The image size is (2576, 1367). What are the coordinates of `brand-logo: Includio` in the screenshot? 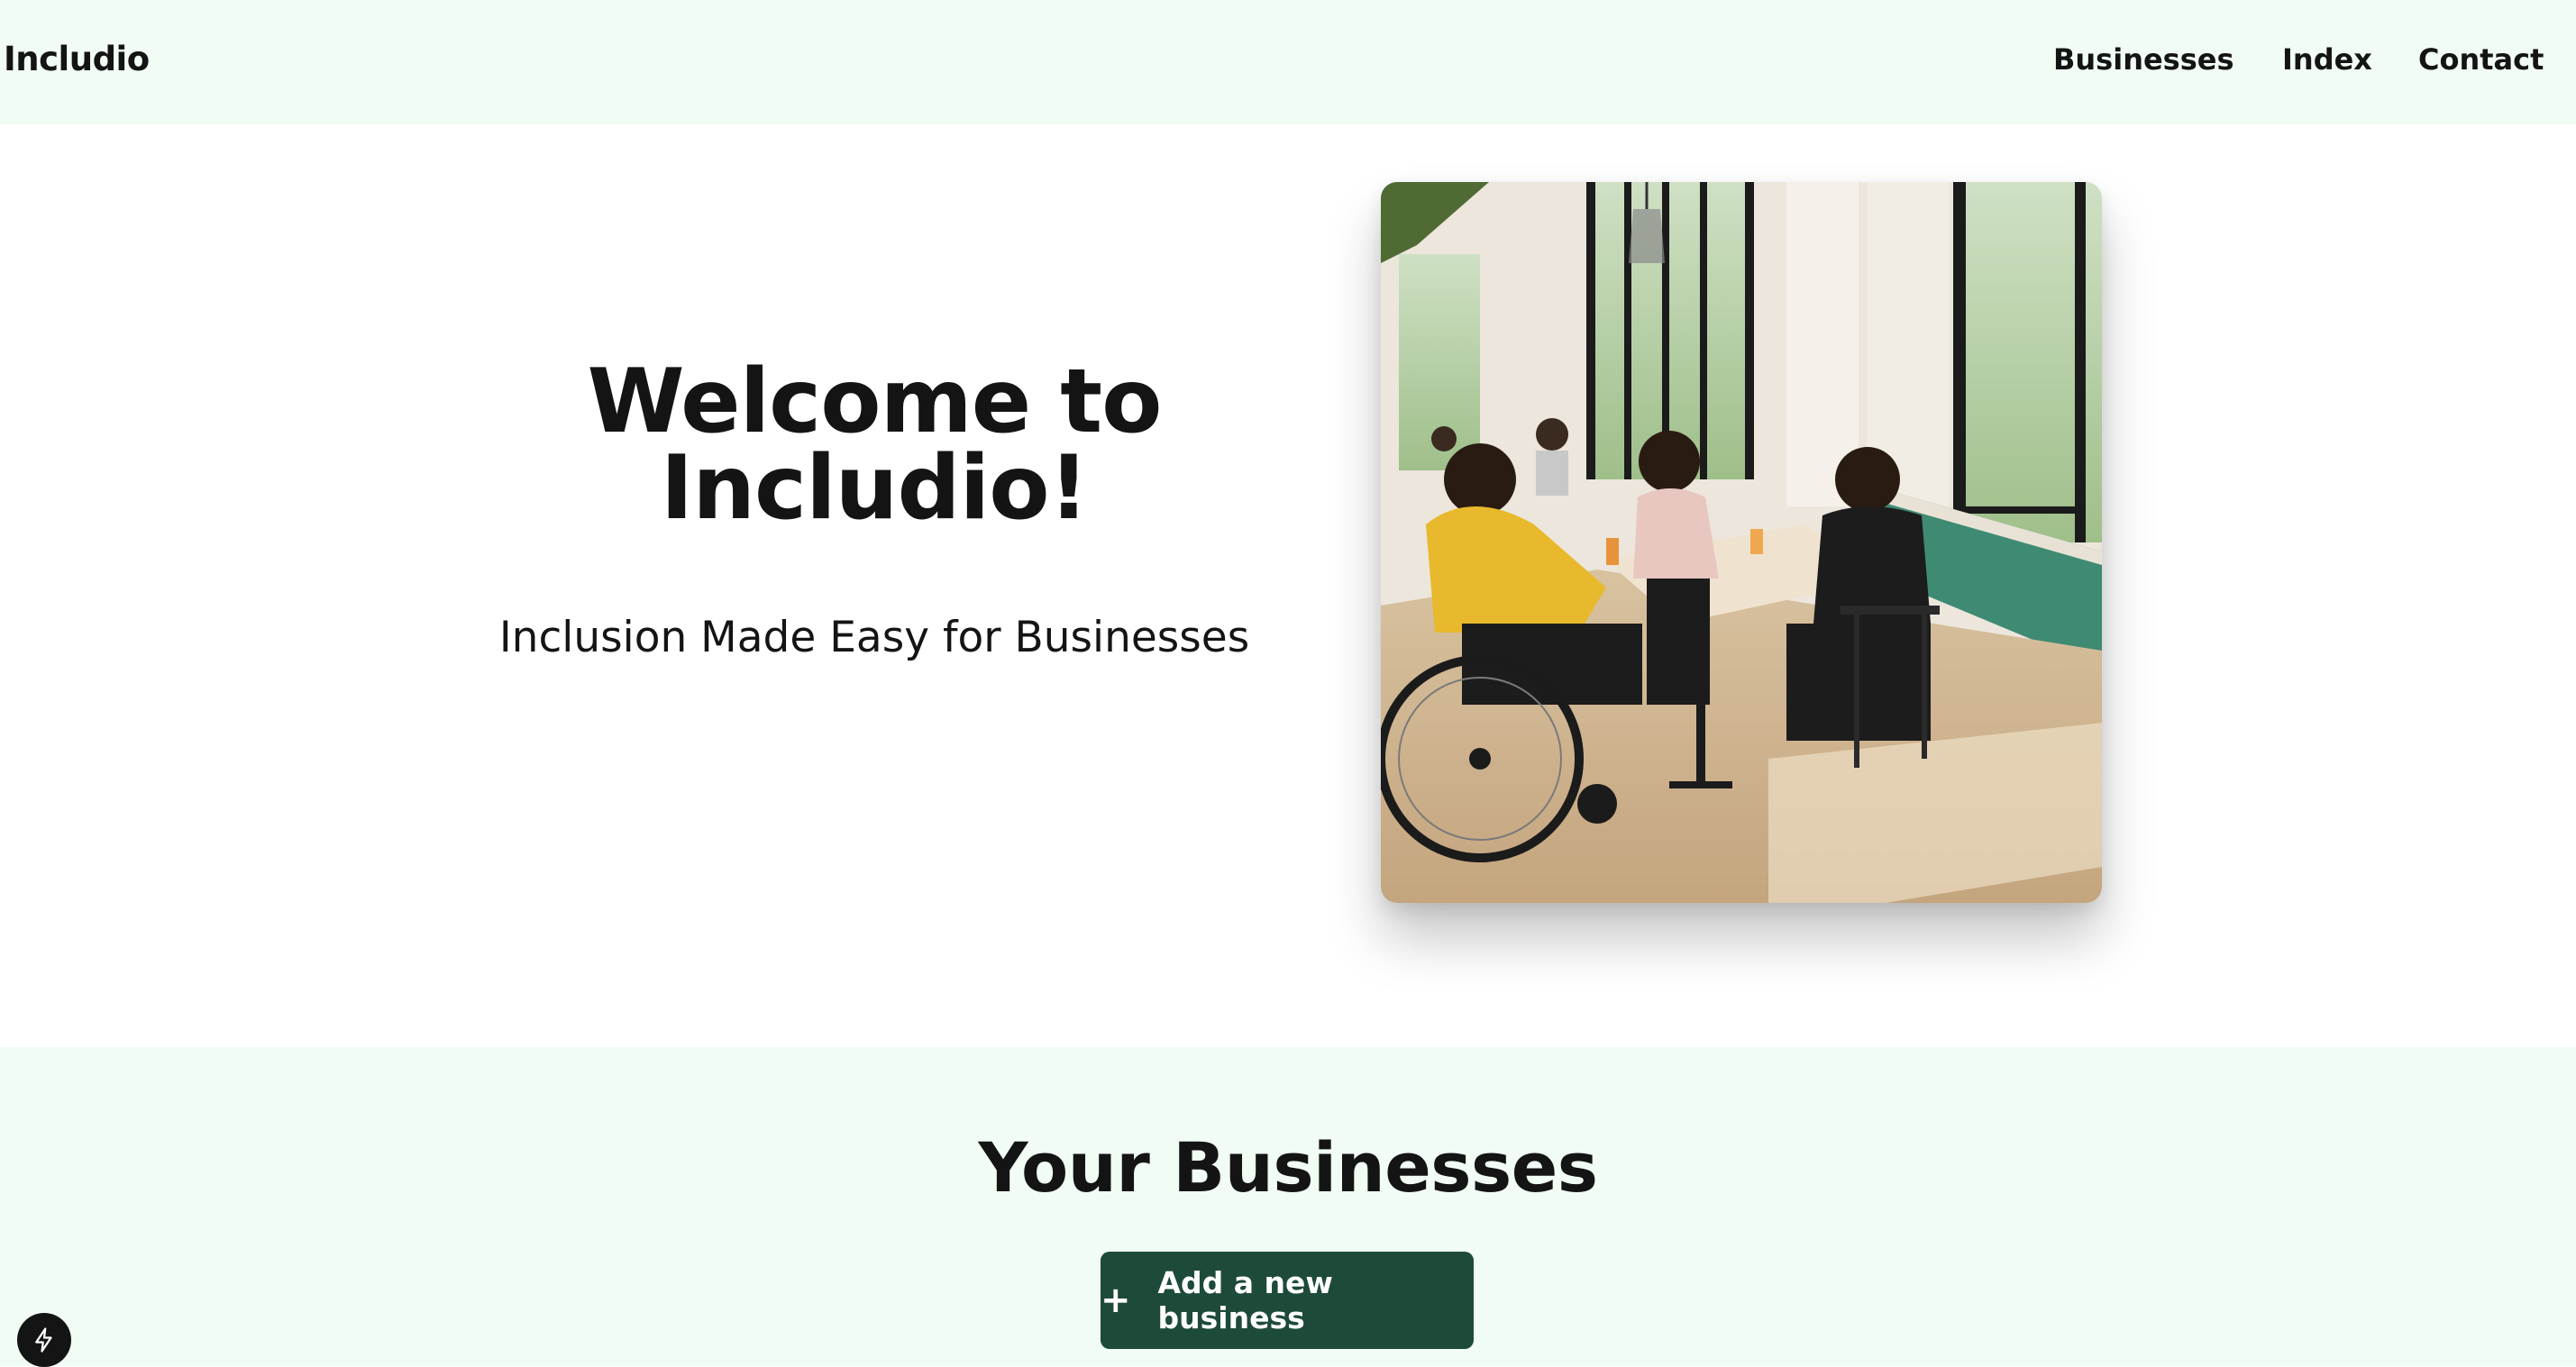 It's located at (77, 59).